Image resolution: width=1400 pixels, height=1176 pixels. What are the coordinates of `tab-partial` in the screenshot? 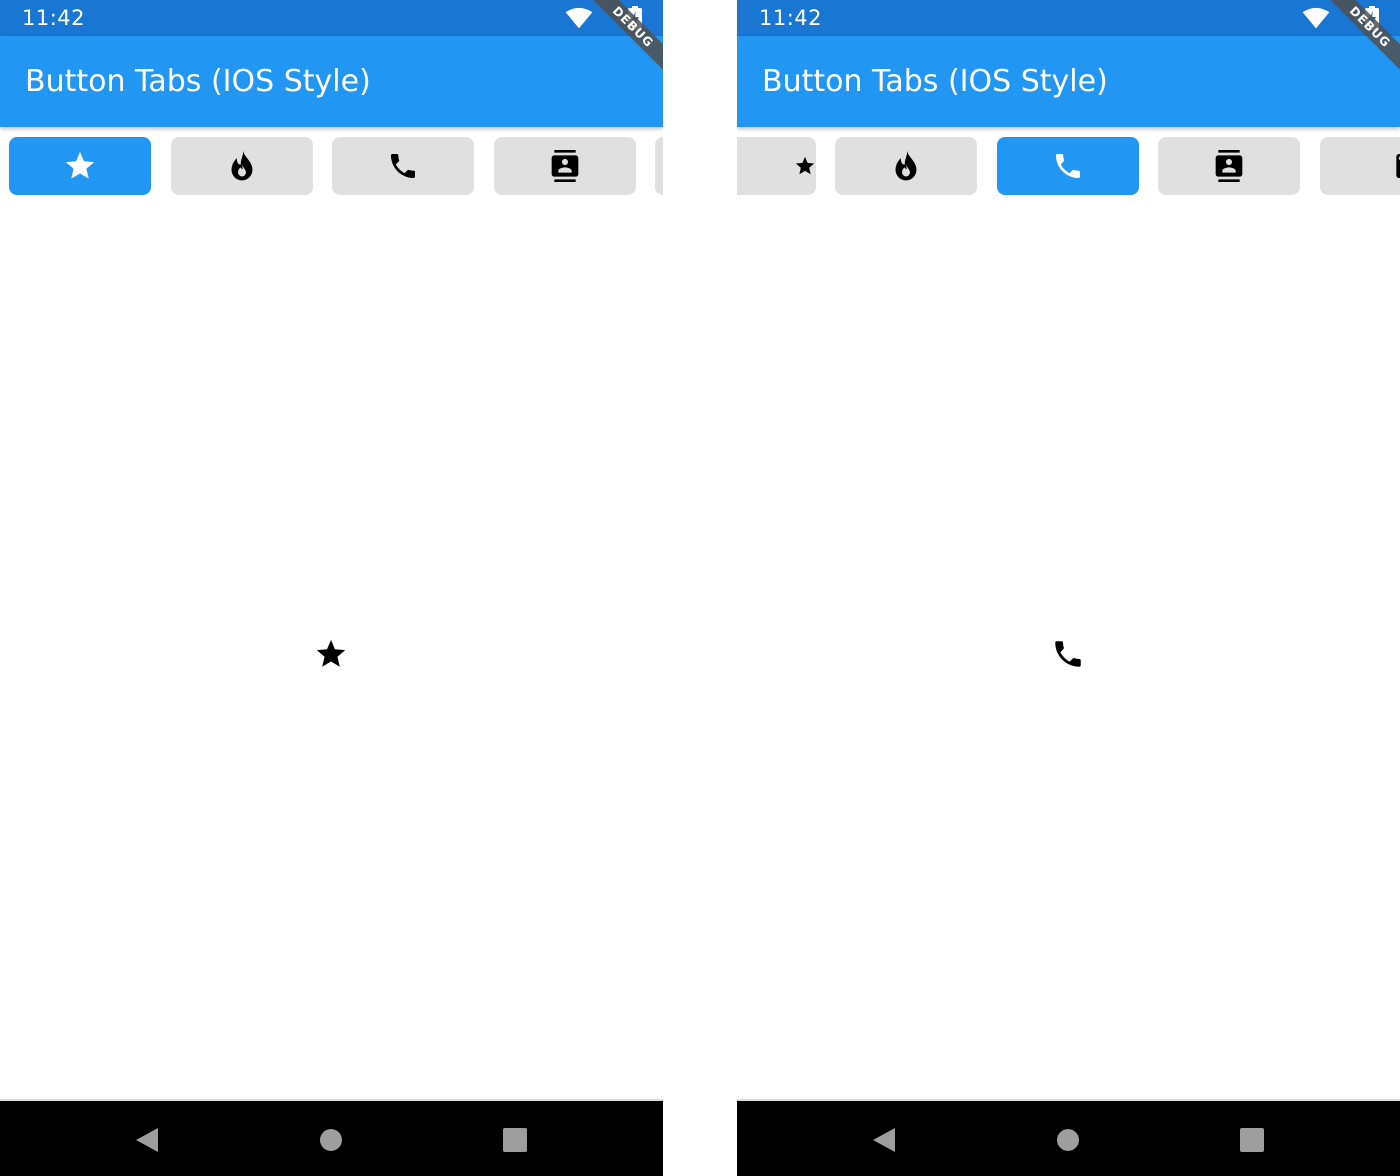 It's located at (659, 166).